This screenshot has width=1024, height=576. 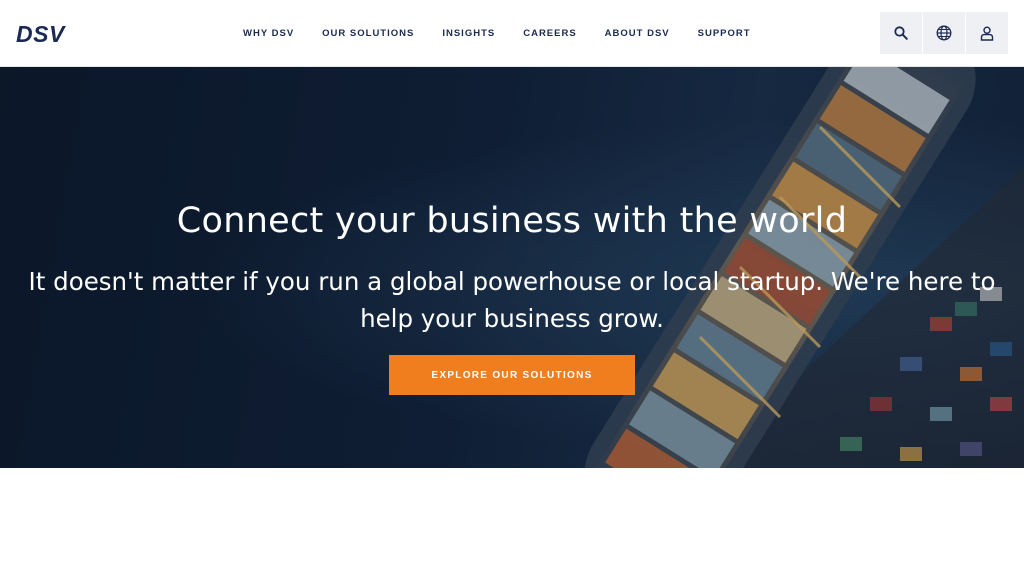 I want to click on user-icon, so click(x=987, y=33).